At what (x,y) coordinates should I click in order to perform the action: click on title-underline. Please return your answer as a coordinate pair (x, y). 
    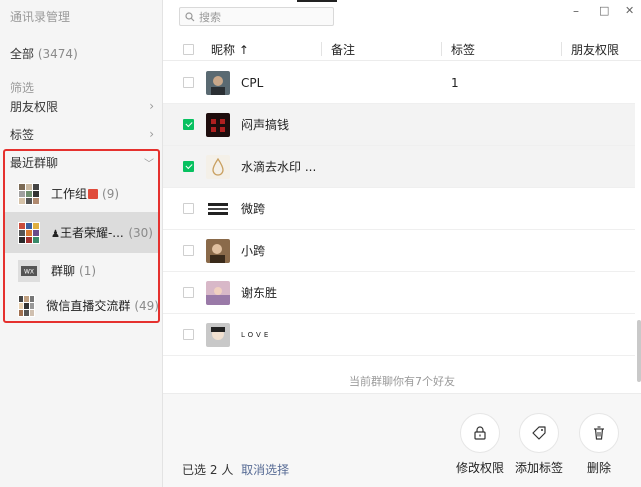
    Looking at the image, I should click on (317, 1).